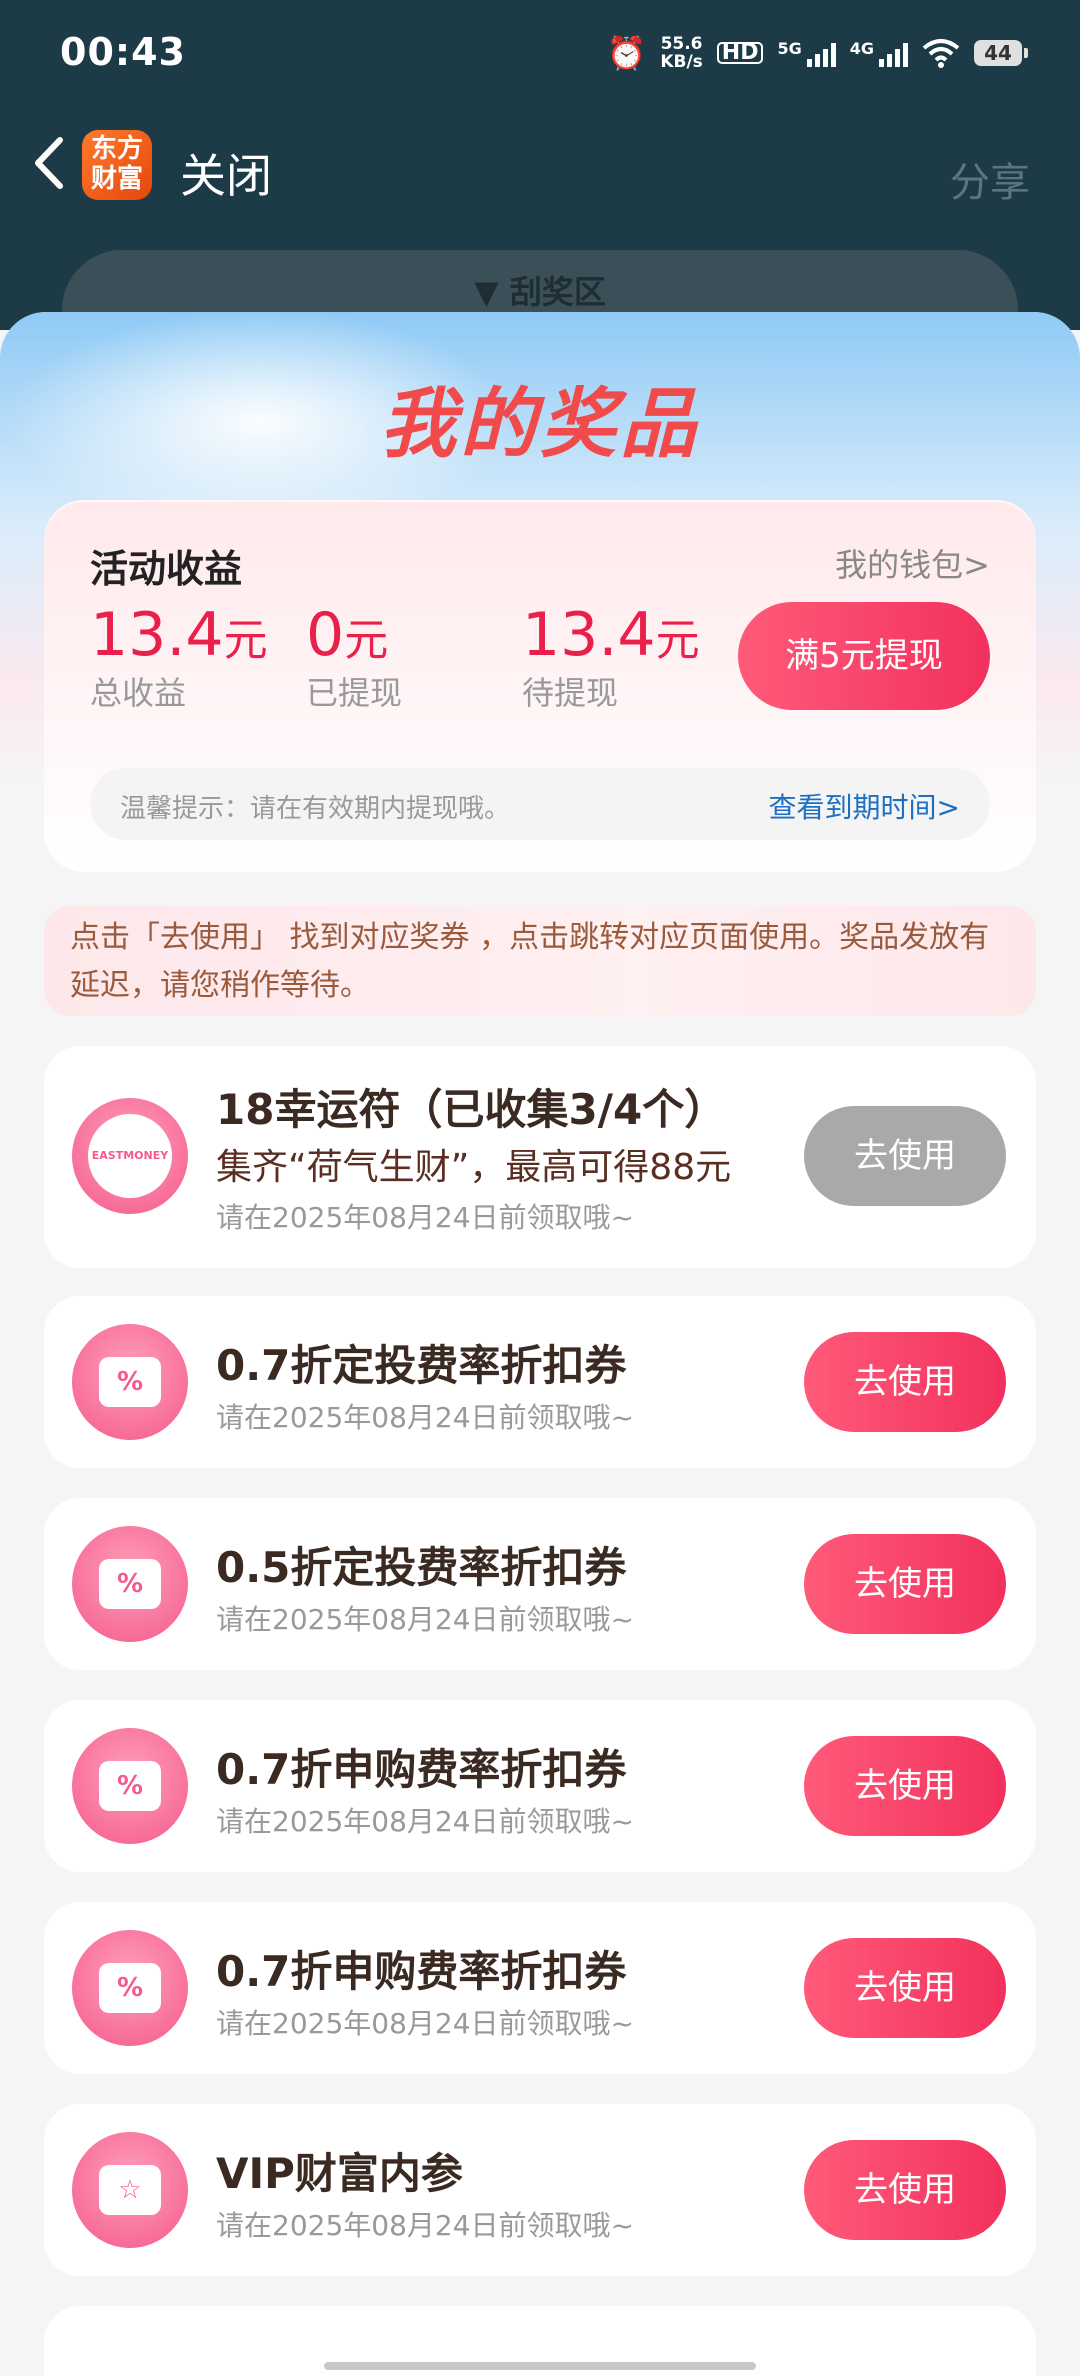 This screenshot has height=2376, width=1080. What do you see at coordinates (879, 53) in the screenshot?
I see `signal-4g-icon: 4G` at bounding box center [879, 53].